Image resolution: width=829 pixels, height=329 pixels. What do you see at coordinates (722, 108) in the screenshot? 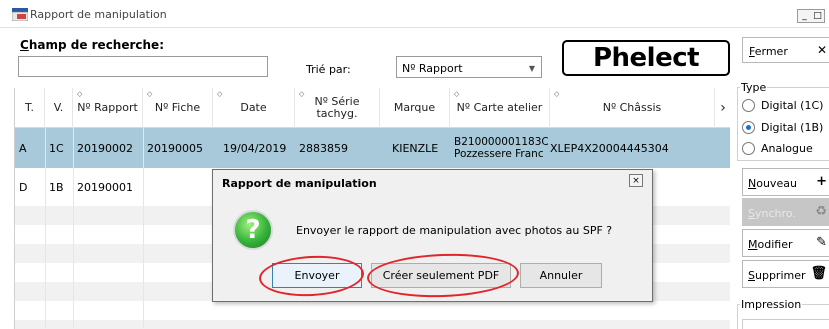
I see `scroll-right-icon: ›` at bounding box center [722, 108].